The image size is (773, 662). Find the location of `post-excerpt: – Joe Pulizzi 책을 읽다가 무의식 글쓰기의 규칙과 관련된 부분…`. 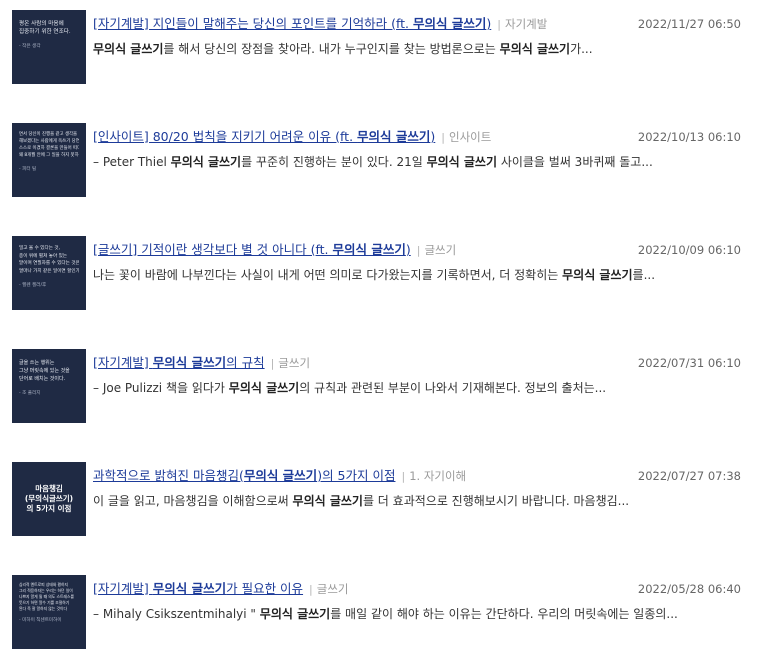

post-excerpt: – Joe Pulizzi 책을 읽다가 무의식 글쓰기의 규칙과 관련된 부분… is located at coordinates (418, 388).